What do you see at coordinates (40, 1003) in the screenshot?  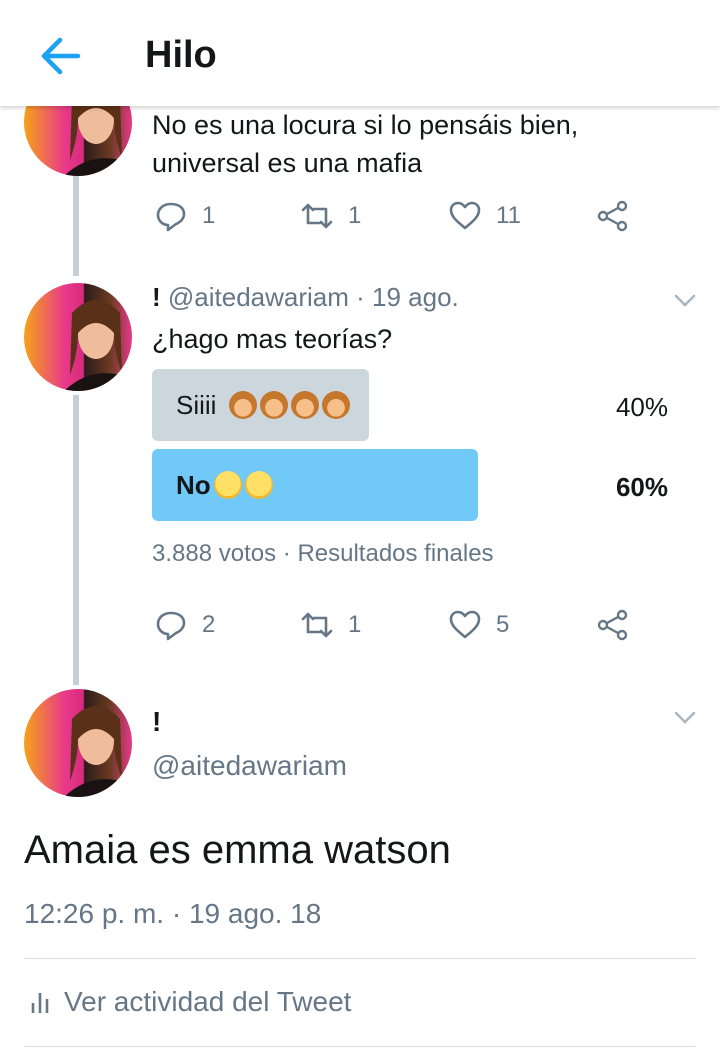 I see `bar-chart-icon` at bounding box center [40, 1003].